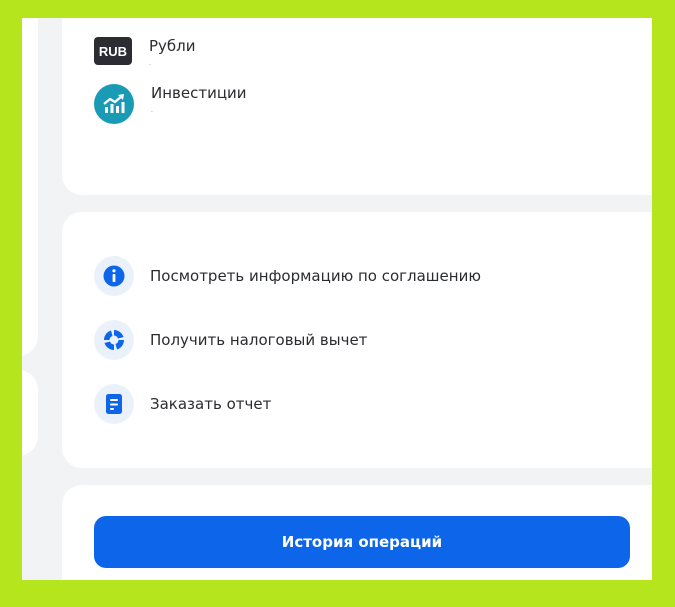 This screenshot has width=675, height=607. I want to click on tax-deduction-link: Получить налоговый вычет, so click(230, 340).